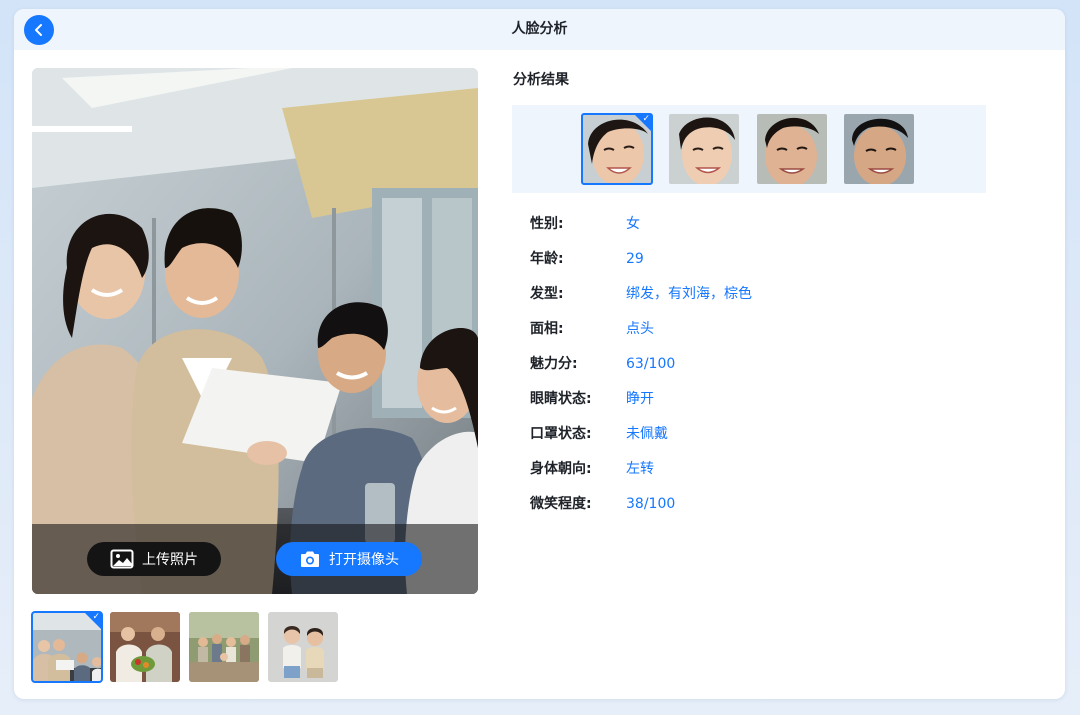  I want to click on gallery-thumb-two-children, so click(303, 647).